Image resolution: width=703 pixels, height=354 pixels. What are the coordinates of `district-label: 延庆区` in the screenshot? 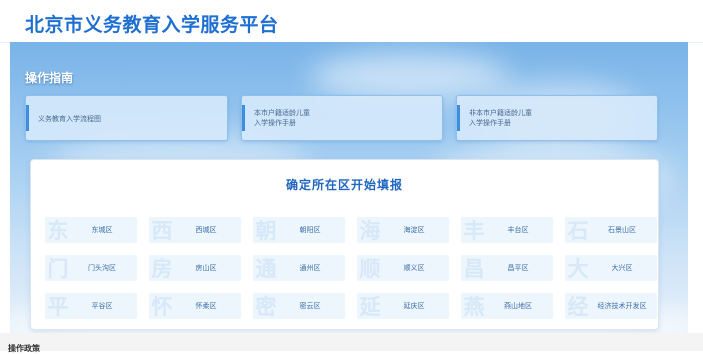 It's located at (414, 306).